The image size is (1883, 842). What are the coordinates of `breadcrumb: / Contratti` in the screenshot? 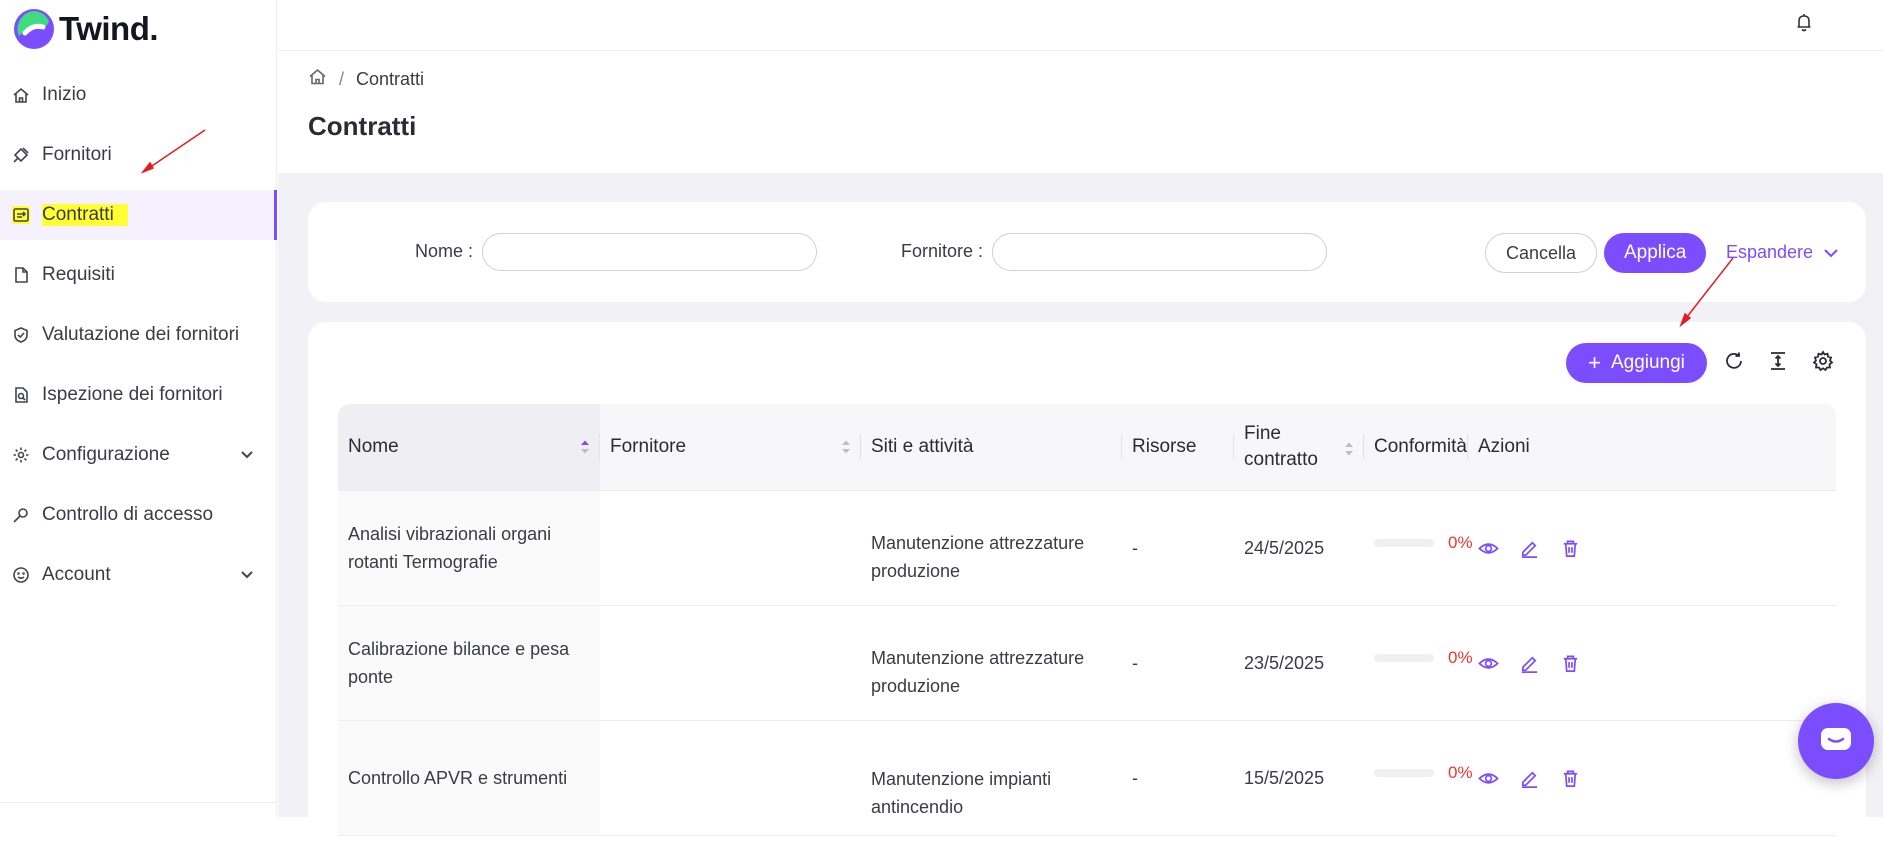 It's located at (366, 79).